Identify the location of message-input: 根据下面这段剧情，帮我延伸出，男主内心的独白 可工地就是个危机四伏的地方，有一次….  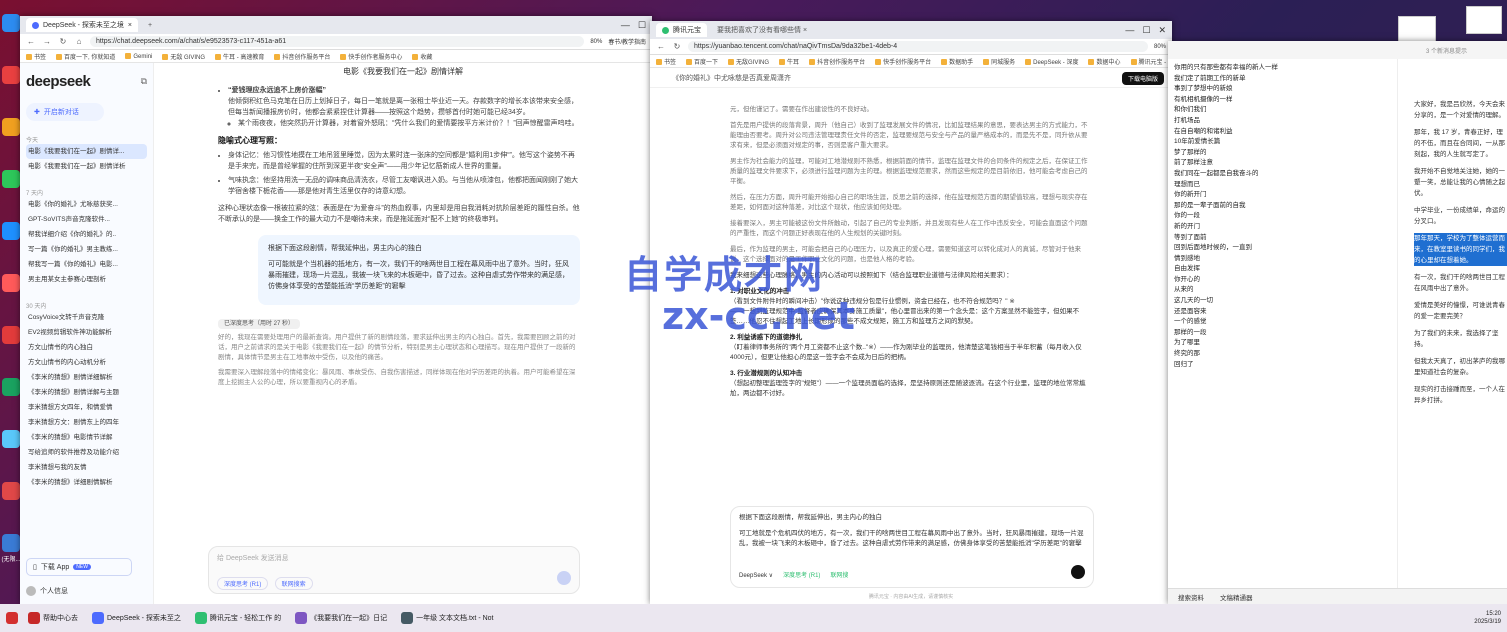
(912, 547).